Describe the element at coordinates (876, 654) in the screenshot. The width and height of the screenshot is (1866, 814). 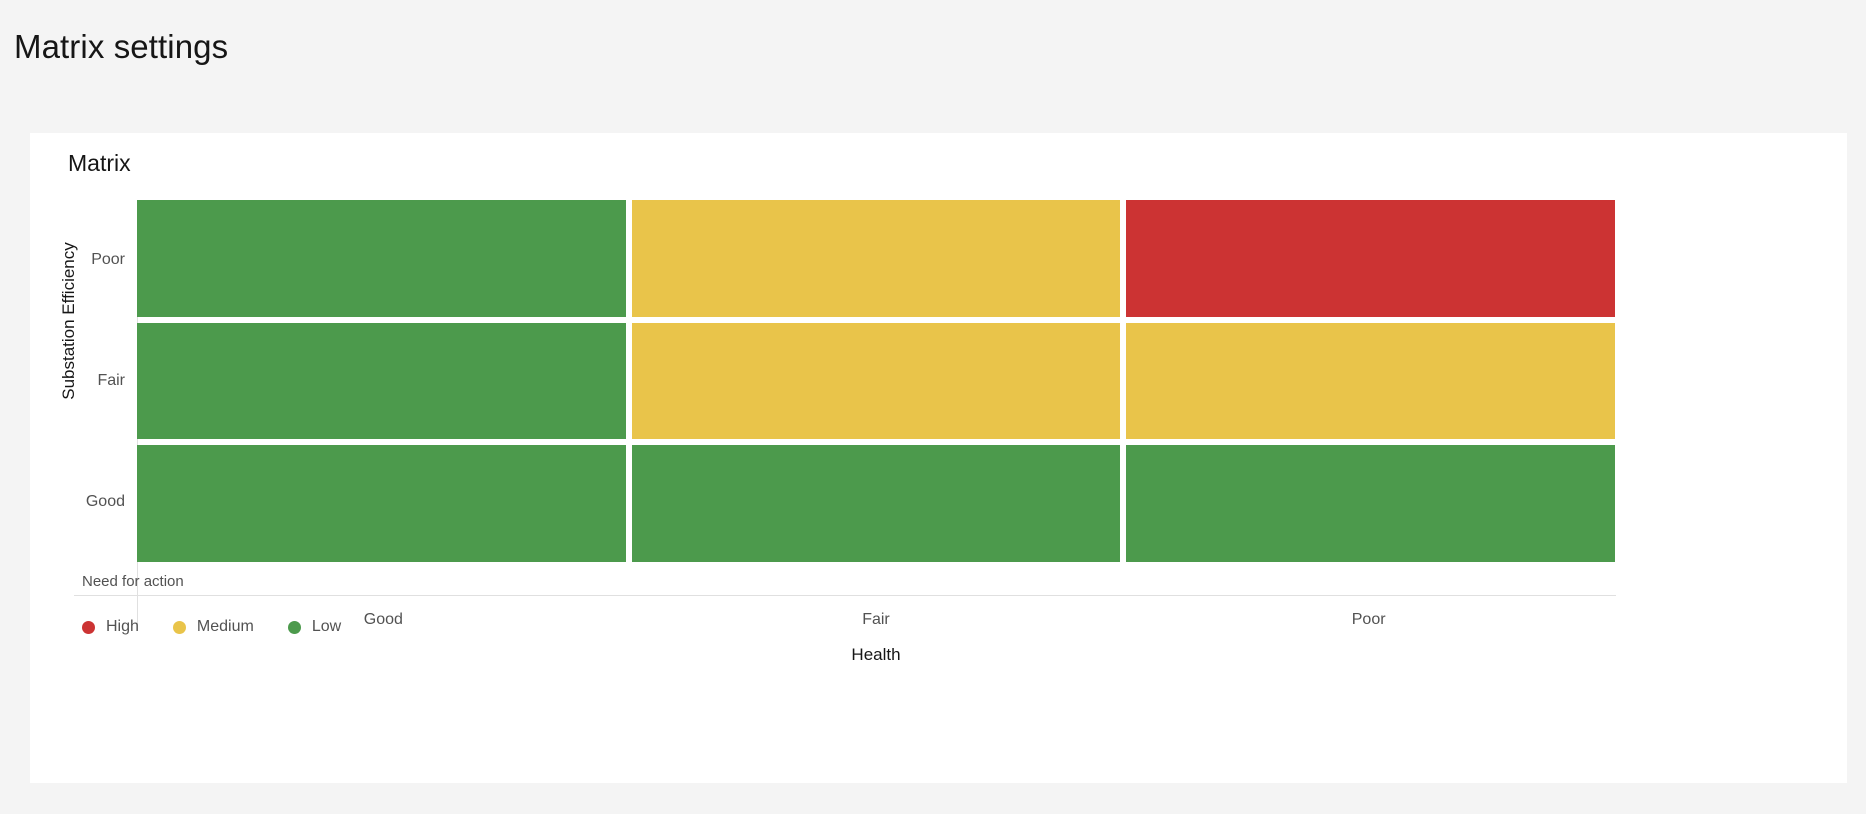
I see `x-axis-title: Health` at that location.